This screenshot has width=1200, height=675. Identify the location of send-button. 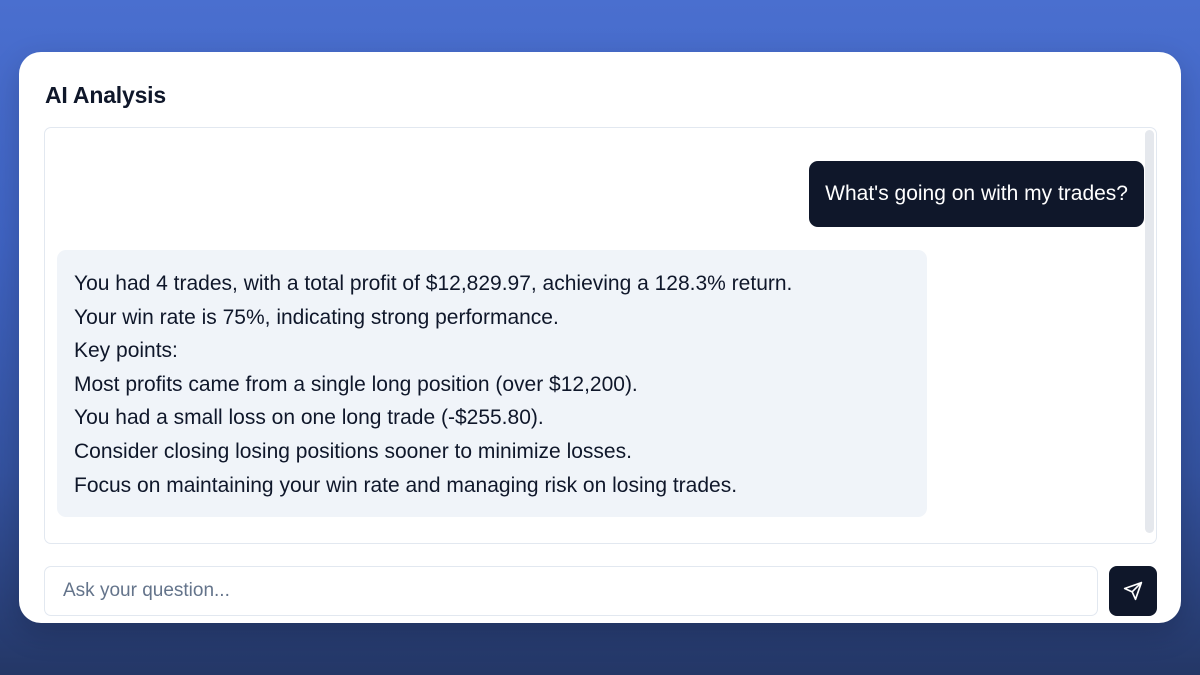
(1133, 591).